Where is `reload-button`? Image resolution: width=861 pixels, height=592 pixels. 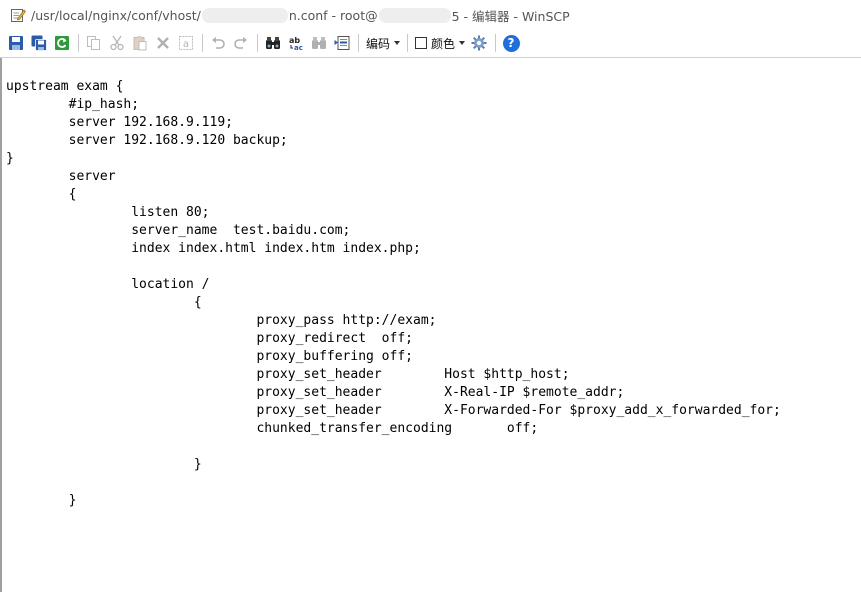 reload-button is located at coordinates (62, 43).